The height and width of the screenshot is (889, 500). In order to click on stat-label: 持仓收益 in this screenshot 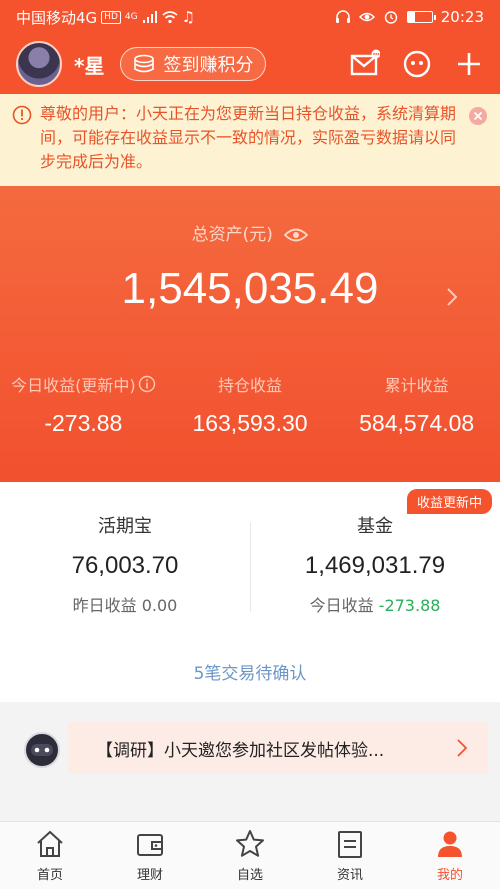, I will do `click(250, 385)`.